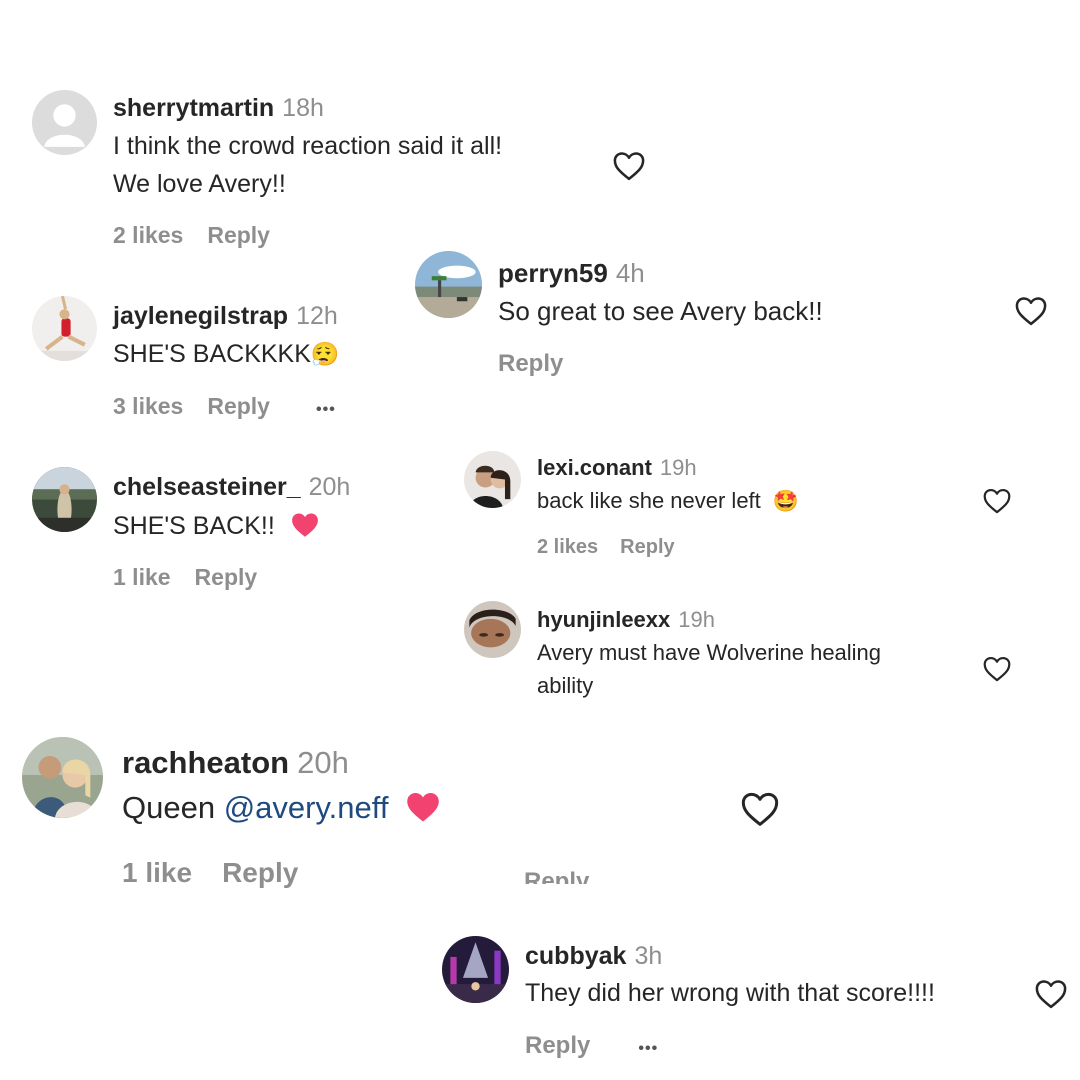 Image resolution: width=1080 pixels, height=1080 pixels. I want to click on comment-username: sherrytmartin, so click(193, 108).